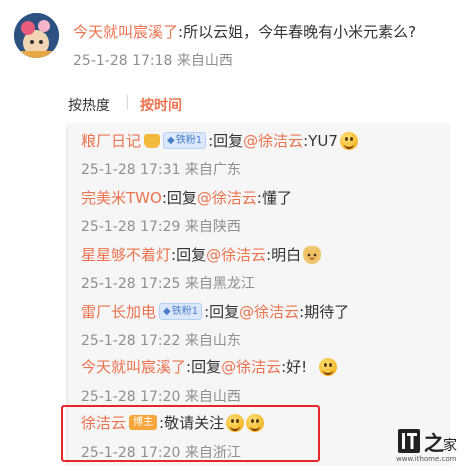 This screenshot has width=467, height=469. Describe the element at coordinates (153, 61) in the screenshot. I see `post-meta: 25-1-28 17:18 来自山西` at that location.